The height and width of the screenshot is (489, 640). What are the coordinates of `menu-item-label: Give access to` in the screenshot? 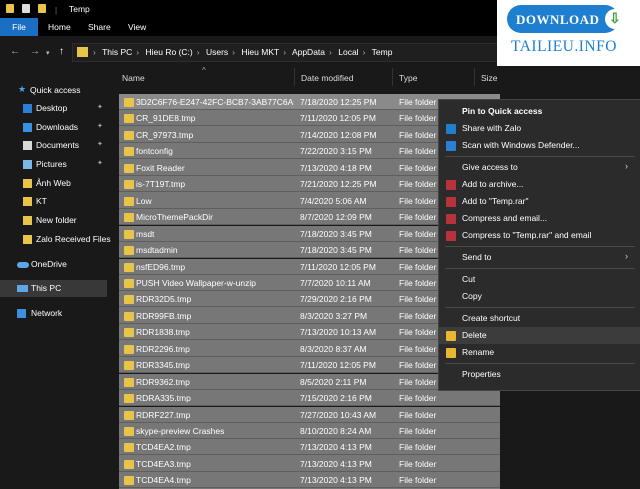 It's located at (490, 167).